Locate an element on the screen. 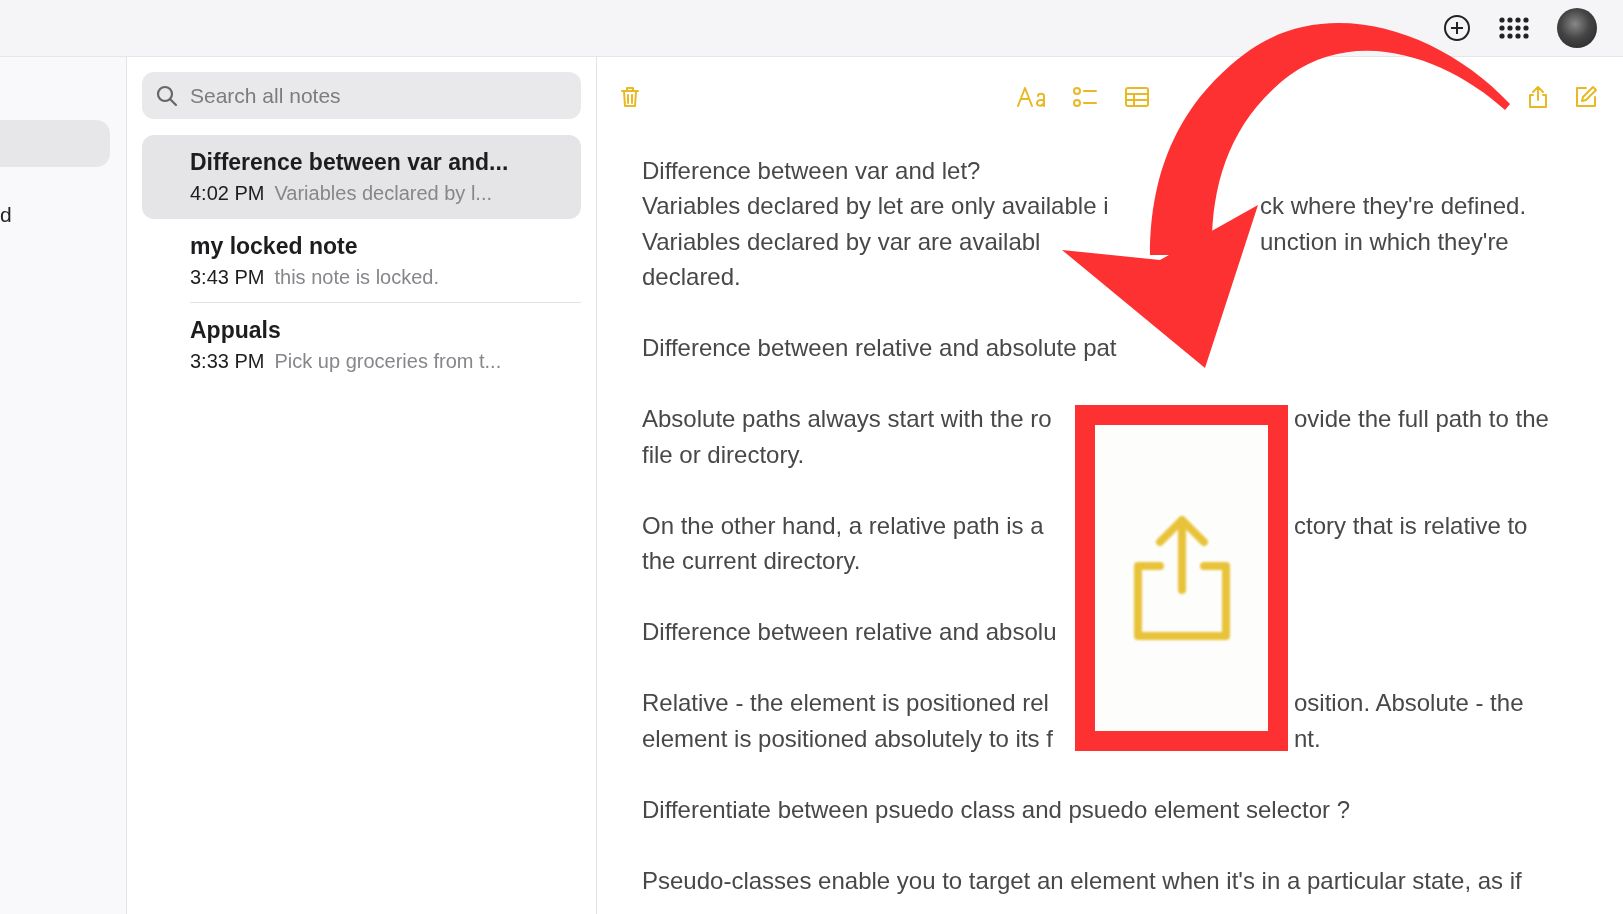 The height and width of the screenshot is (914, 1623). note-text: Variables declared by let are only available i is located at coordinates (876, 206).